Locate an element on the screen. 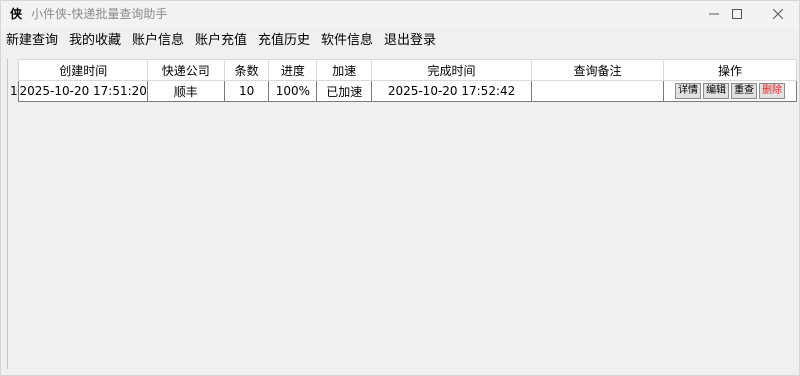 The image size is (800, 376). close-button is located at coordinates (777, 14).